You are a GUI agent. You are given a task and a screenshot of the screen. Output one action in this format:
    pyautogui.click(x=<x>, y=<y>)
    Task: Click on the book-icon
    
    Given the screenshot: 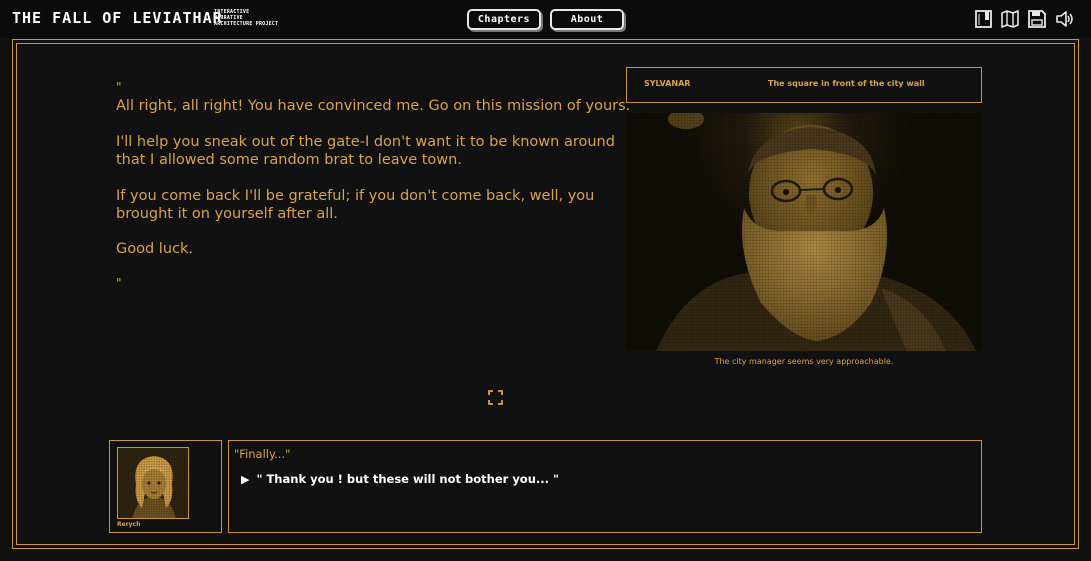 What is the action you would take?
    pyautogui.click(x=984, y=19)
    